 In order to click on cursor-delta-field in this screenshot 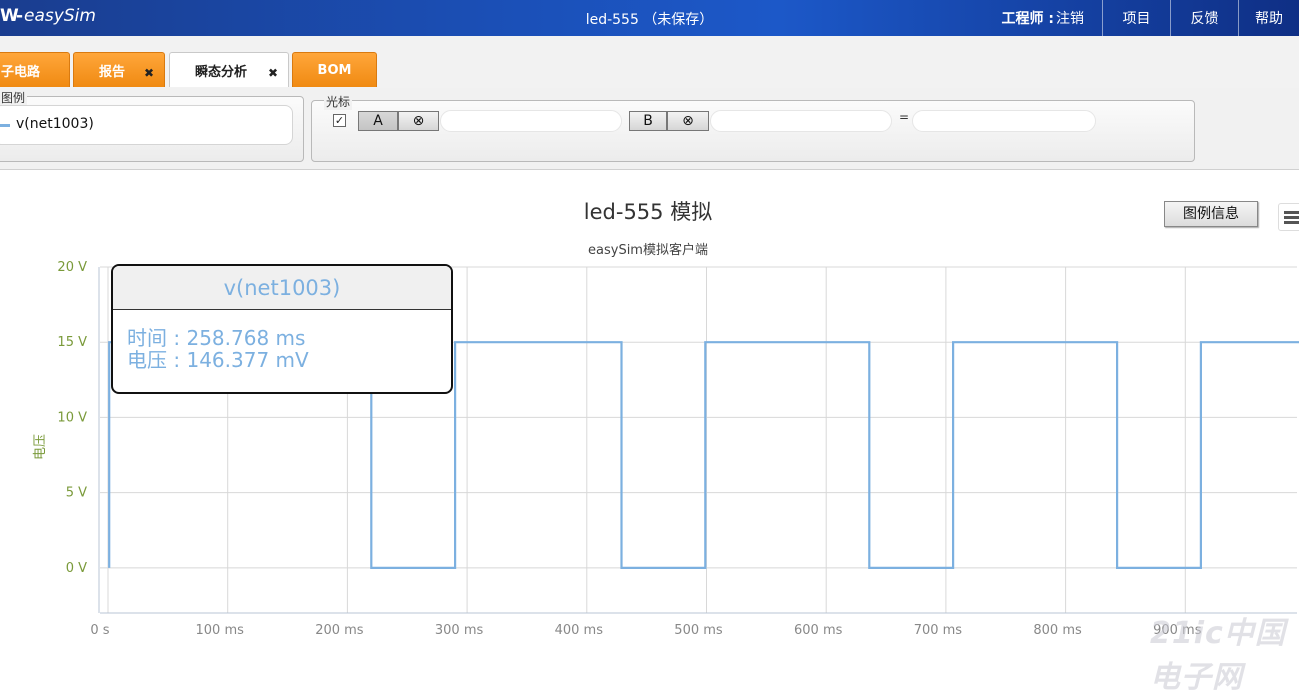, I will do `click(1004, 121)`.